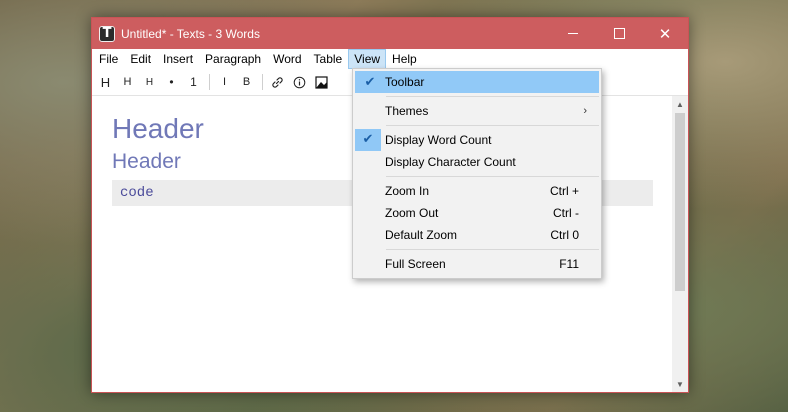 Image resolution: width=788 pixels, height=412 pixels. Describe the element at coordinates (107, 33) in the screenshot. I see `app-logo-icon: T` at that location.